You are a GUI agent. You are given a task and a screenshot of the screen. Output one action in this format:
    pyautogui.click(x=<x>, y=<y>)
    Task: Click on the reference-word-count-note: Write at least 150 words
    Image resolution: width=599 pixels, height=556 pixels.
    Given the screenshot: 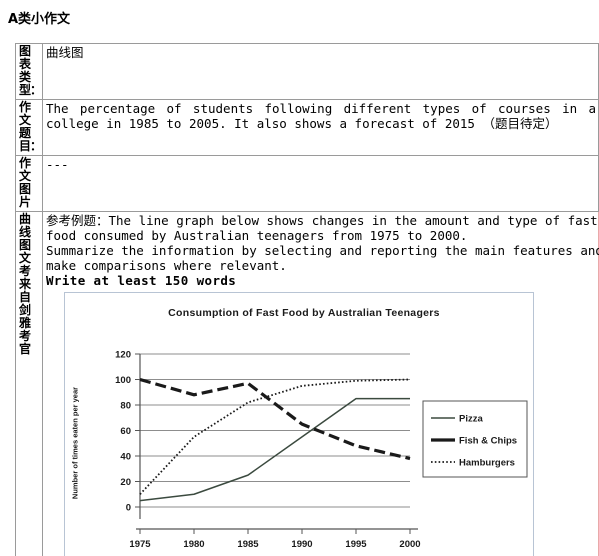 What is the action you would take?
    pyautogui.click(x=141, y=280)
    